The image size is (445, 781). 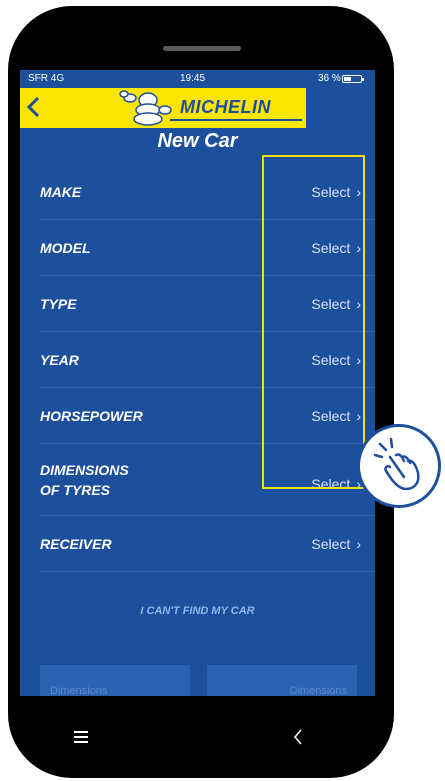 I want to click on row-label: YEAR, so click(x=59, y=360).